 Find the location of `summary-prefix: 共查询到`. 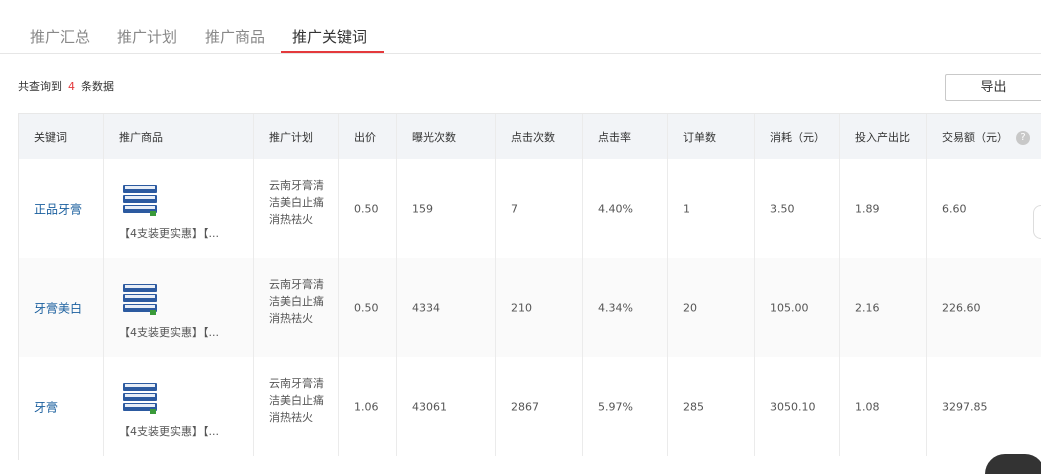

summary-prefix: 共查询到 is located at coordinates (40, 86).